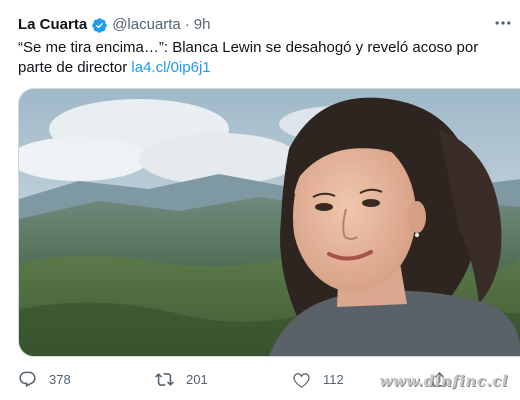 The height and width of the screenshot is (400, 520). What do you see at coordinates (202, 25) in the screenshot?
I see `tweet-timestamp: 9h` at bounding box center [202, 25].